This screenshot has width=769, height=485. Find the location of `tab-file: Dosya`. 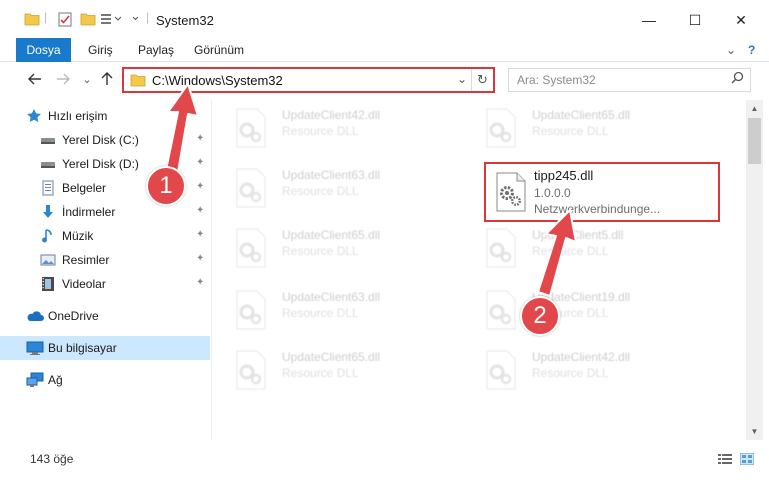

tab-file: Dosya is located at coordinates (43, 50).